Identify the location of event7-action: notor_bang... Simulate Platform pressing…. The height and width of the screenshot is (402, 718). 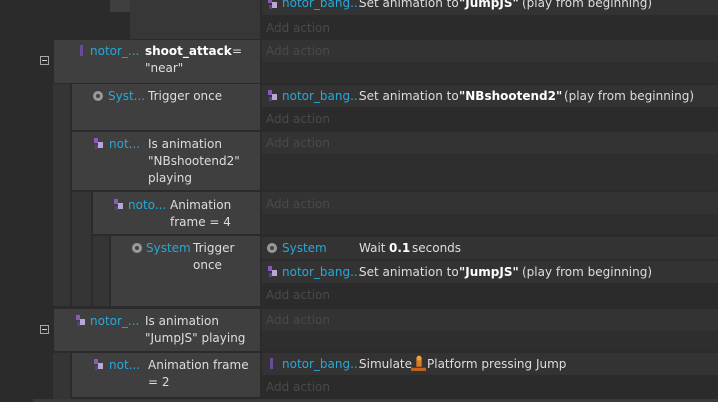
(490, 364).